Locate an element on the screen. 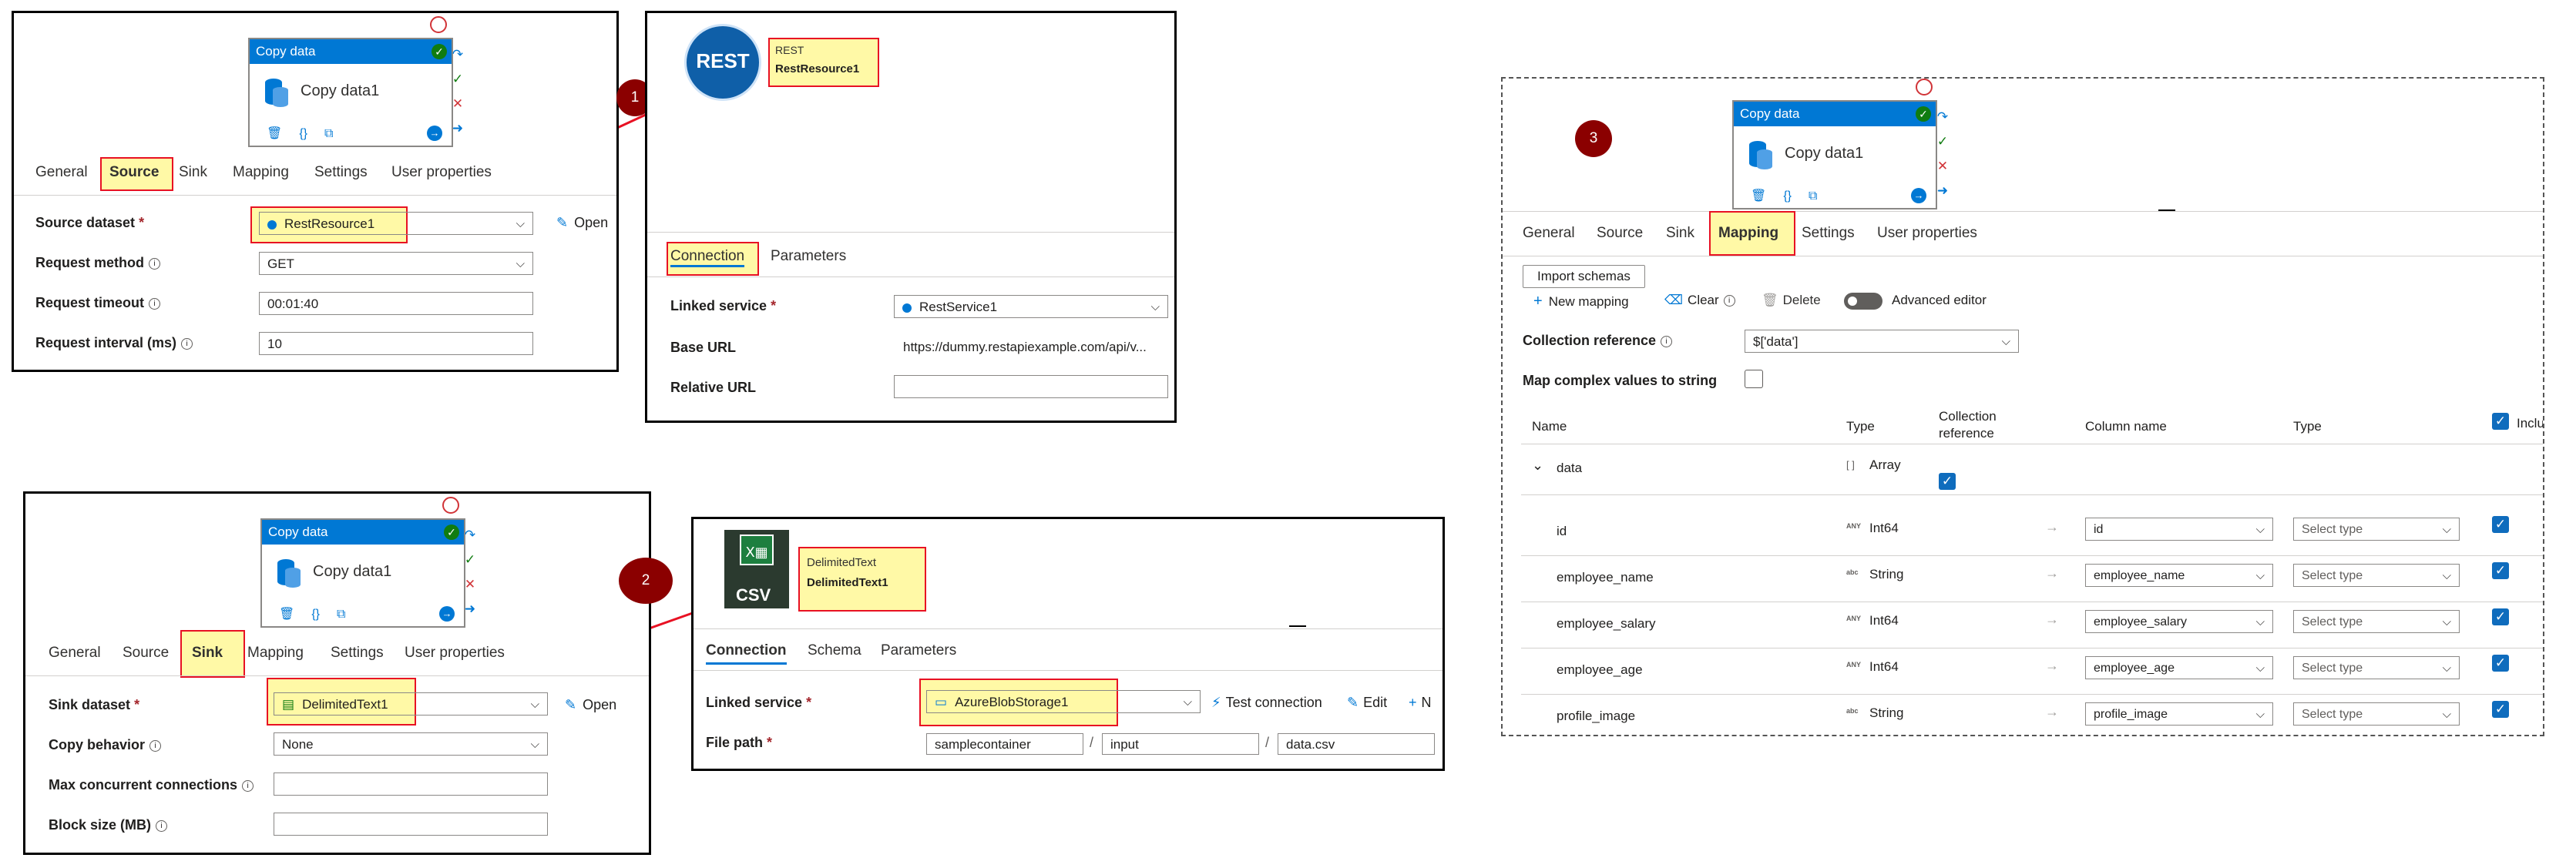 This screenshot has height=868, width=2576. col-header-type-sink: Type is located at coordinates (2307, 426).